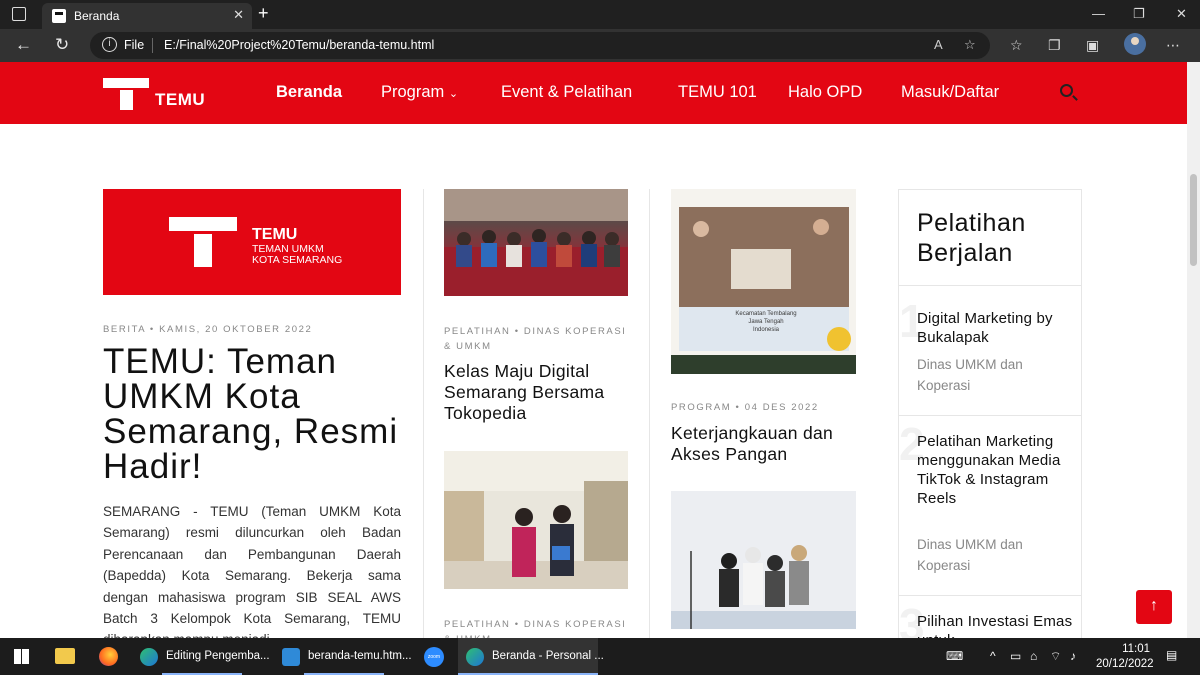  Describe the element at coordinates (263, 13) in the screenshot. I see `new-tab-icon: +` at that location.